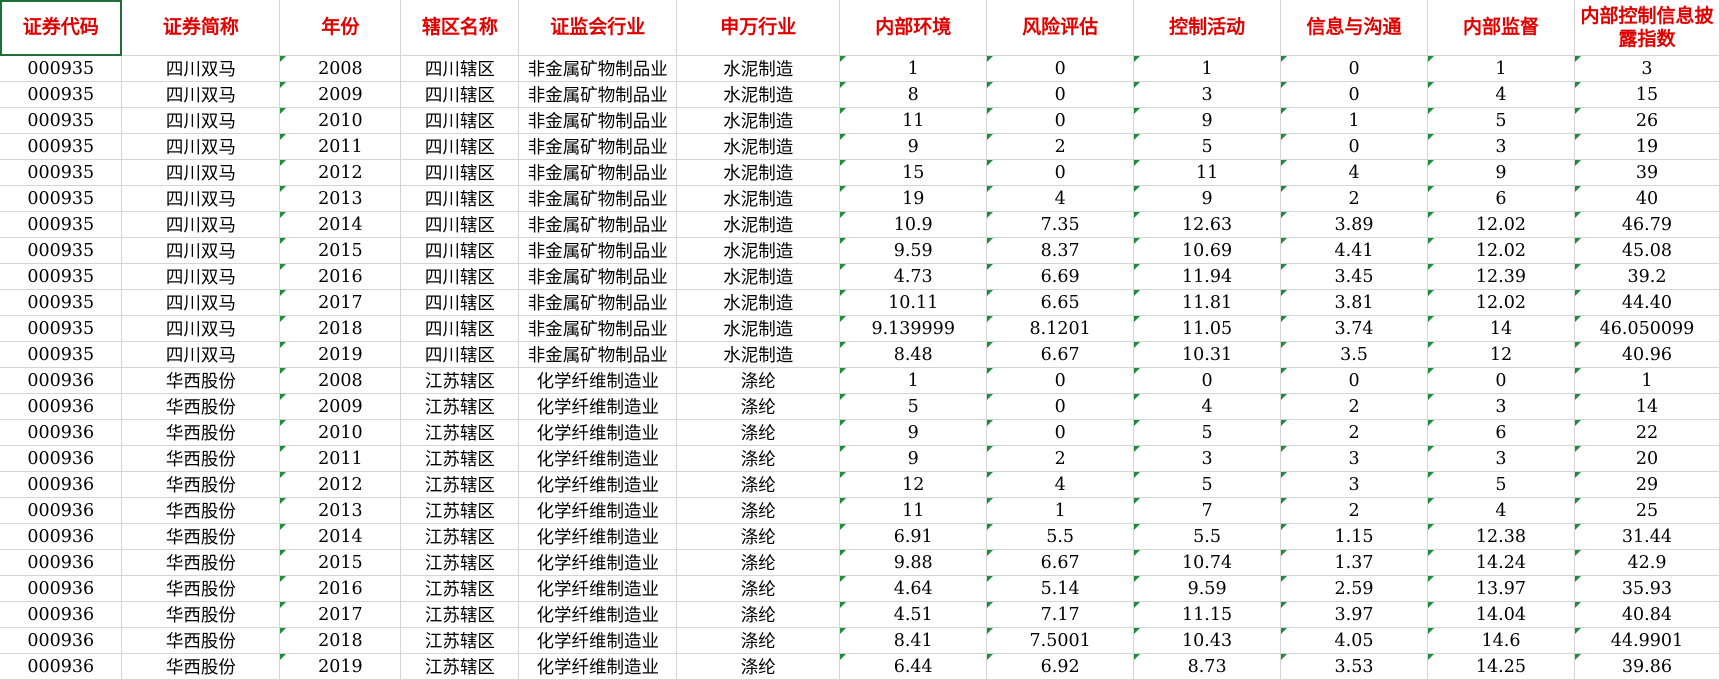  What do you see at coordinates (1501, 432) in the screenshot?
I see `cell-internal-supervision: 6` at bounding box center [1501, 432].